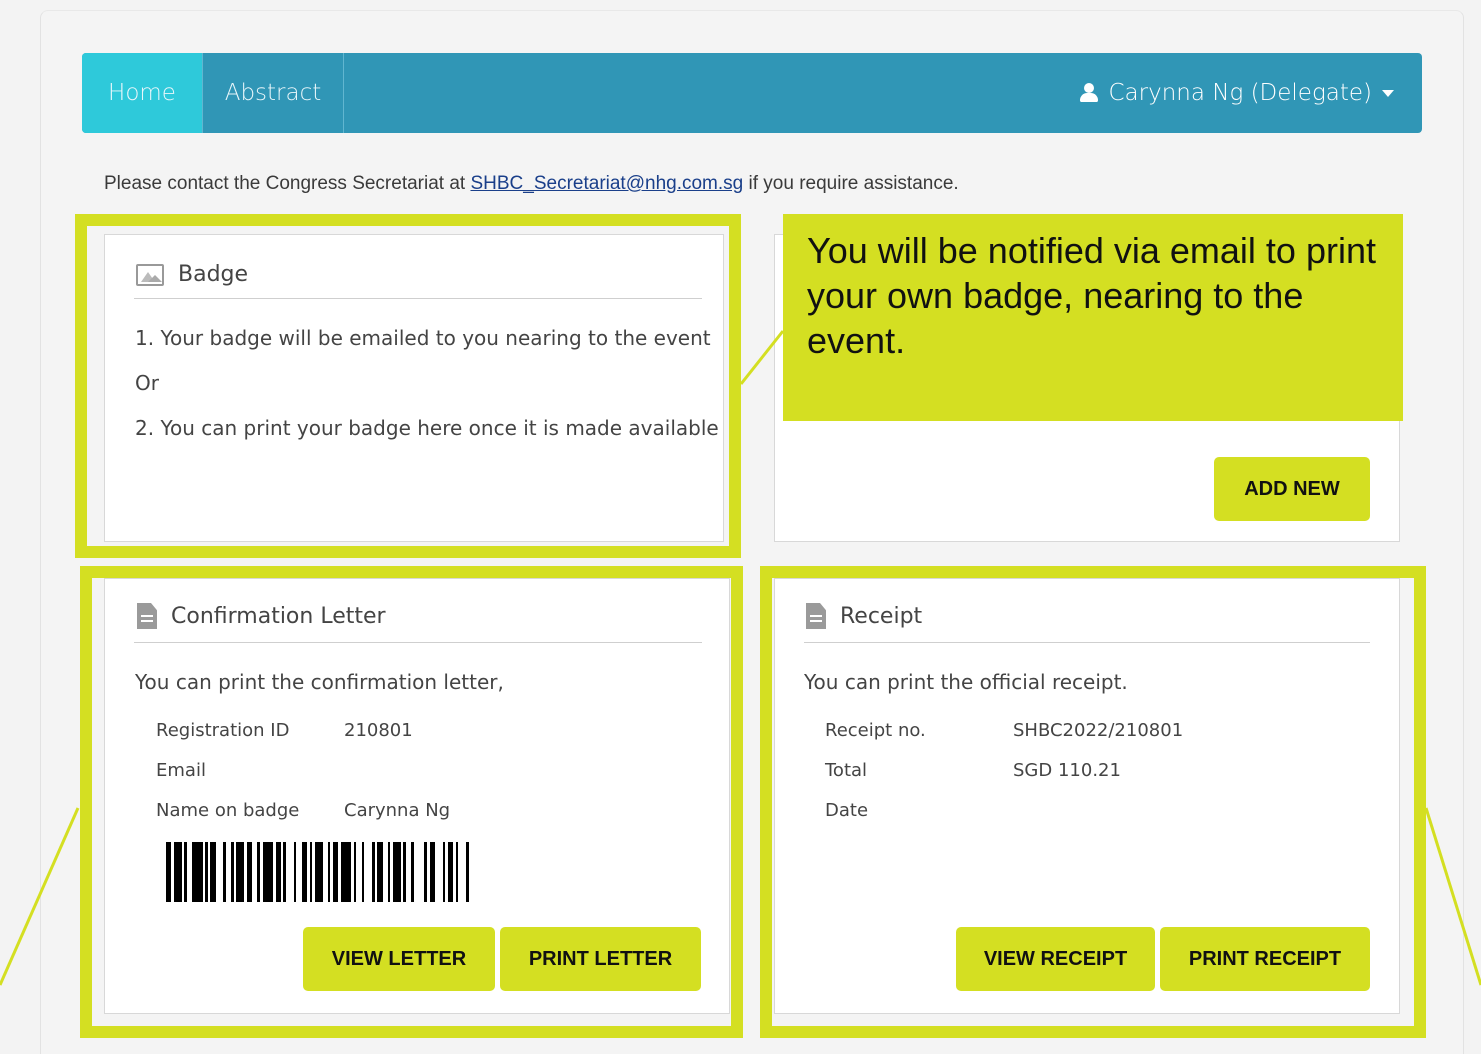  What do you see at coordinates (408, 386) in the screenshot?
I see `highlight-frame-badge` at bounding box center [408, 386].